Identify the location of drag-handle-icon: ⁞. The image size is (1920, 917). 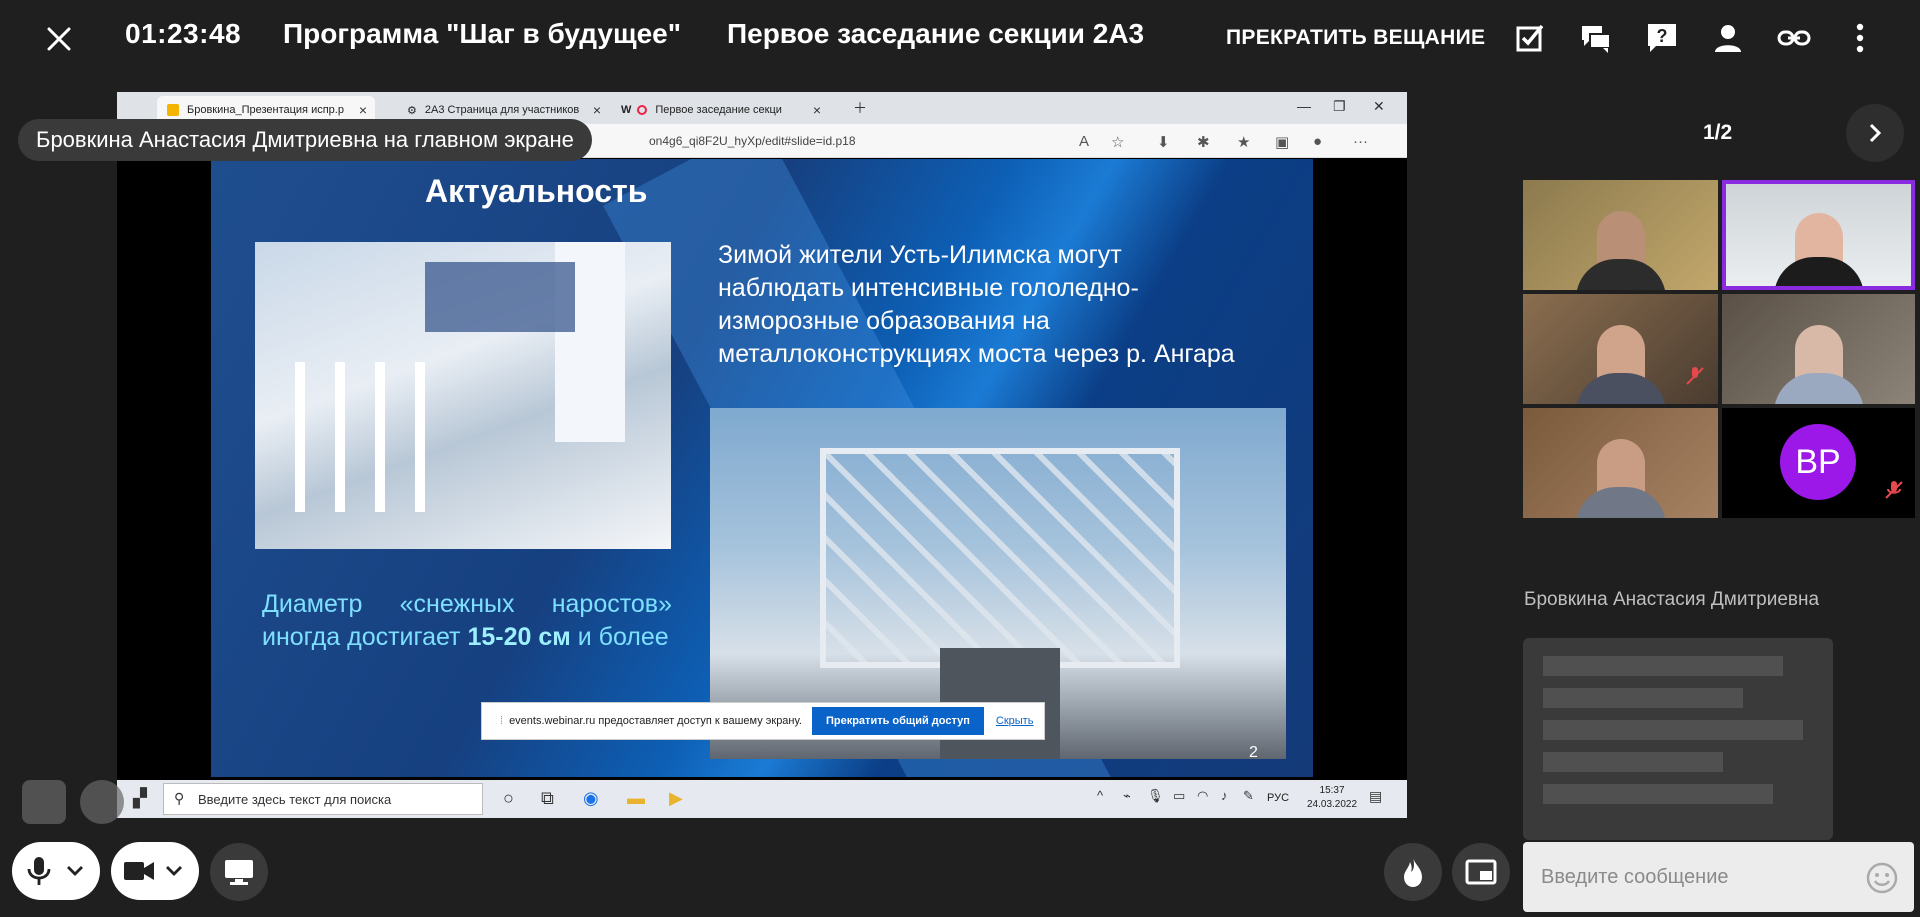
(502, 721).